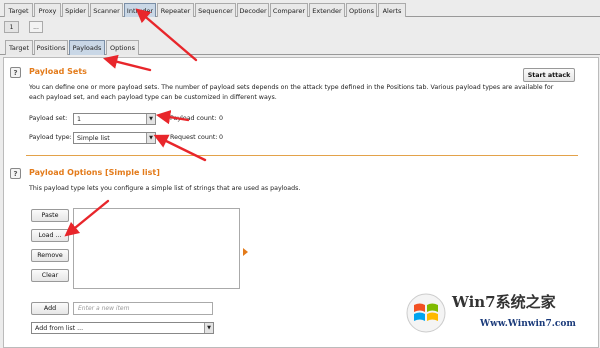 The image size is (600, 348). I want to click on payload-type-label: Payload type:, so click(50, 137).